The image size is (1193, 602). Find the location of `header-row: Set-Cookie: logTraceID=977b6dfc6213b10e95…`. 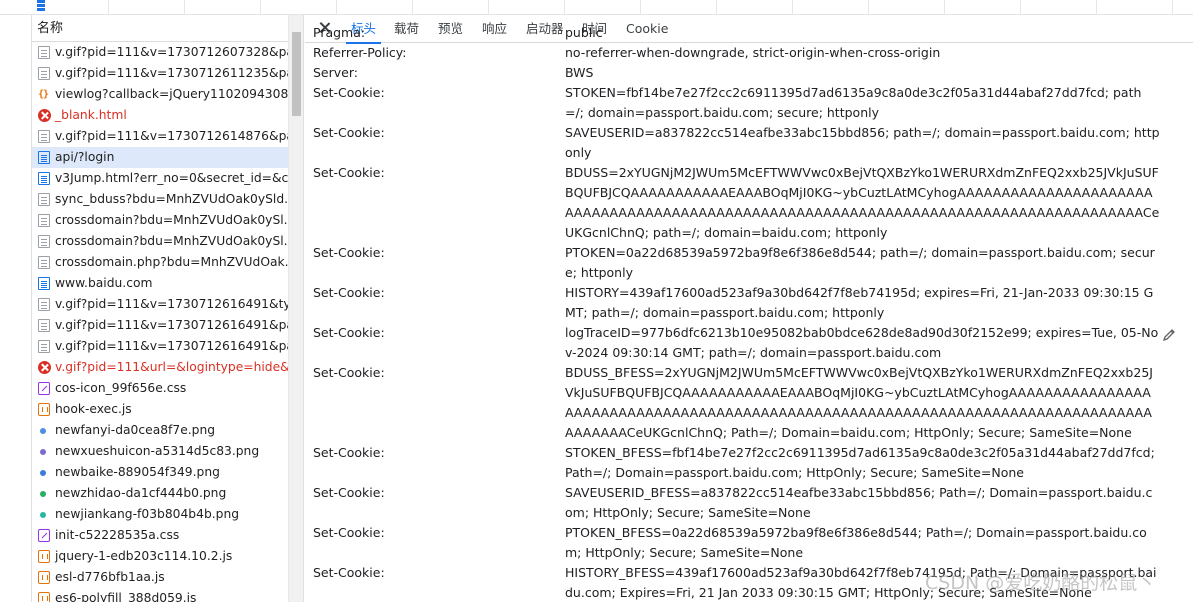

header-row: Set-Cookie: logTraceID=977b6dfc6213b10e95… is located at coordinates (749, 343).